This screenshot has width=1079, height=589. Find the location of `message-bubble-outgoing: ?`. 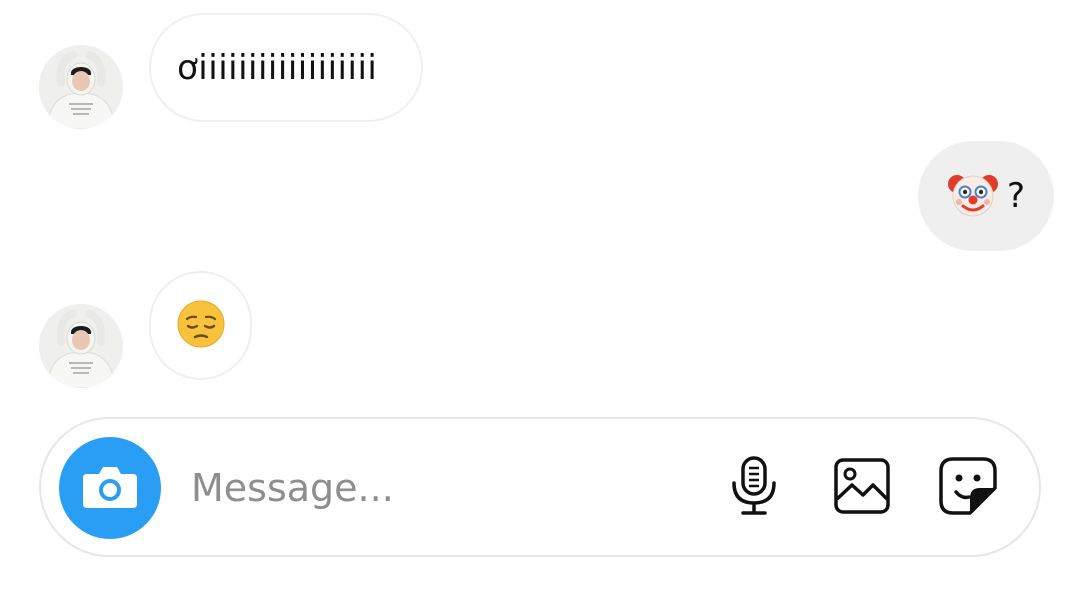

message-bubble-outgoing: ? is located at coordinates (986, 196).